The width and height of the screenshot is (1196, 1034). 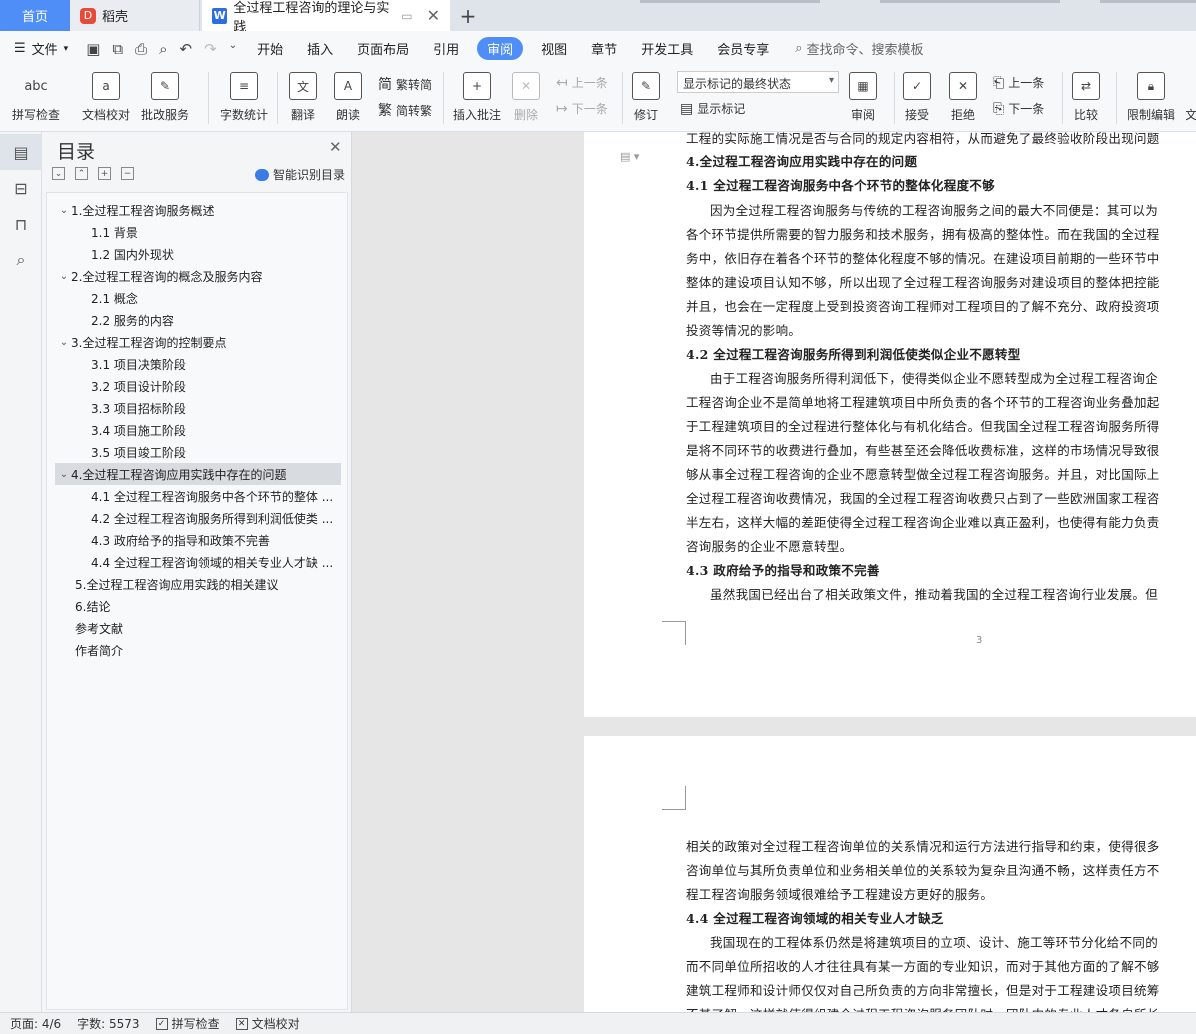 I want to click on prev-comment-button: ↤ 上一条, so click(x=582, y=82).